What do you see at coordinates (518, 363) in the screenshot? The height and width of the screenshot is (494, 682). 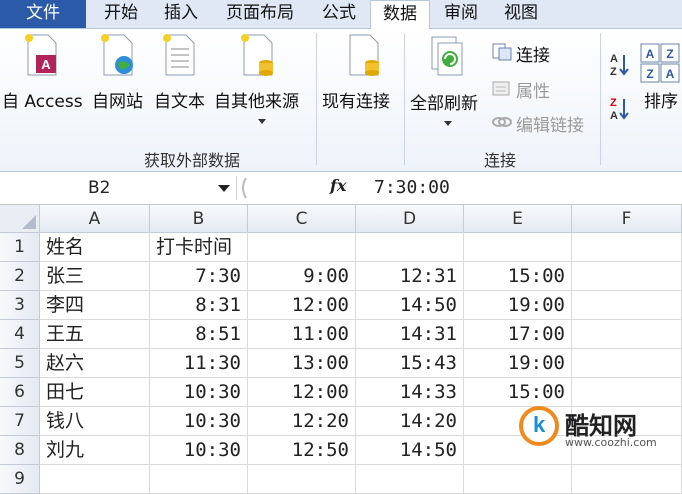 I see `cell-e5: 19:00` at bounding box center [518, 363].